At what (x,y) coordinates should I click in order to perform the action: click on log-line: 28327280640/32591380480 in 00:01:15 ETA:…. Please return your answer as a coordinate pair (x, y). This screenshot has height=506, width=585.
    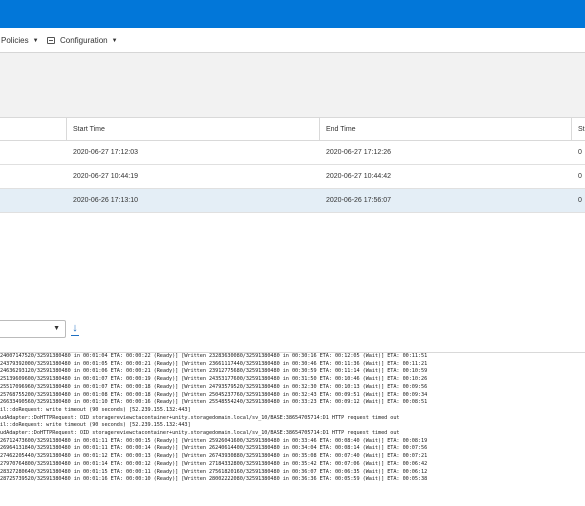
    Looking at the image, I should click on (214, 471).